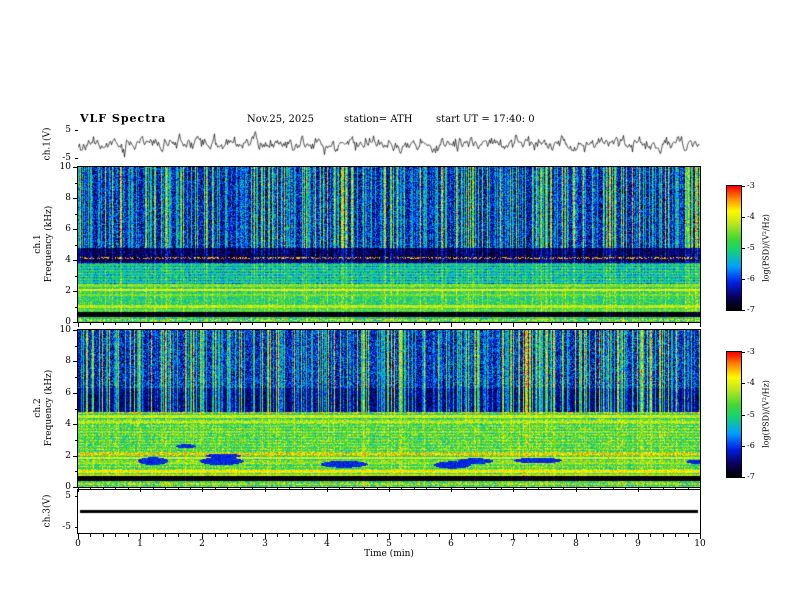 The height and width of the screenshot is (612, 792). What do you see at coordinates (751, 278) in the screenshot?
I see `cb-tick-label: -6` at bounding box center [751, 278].